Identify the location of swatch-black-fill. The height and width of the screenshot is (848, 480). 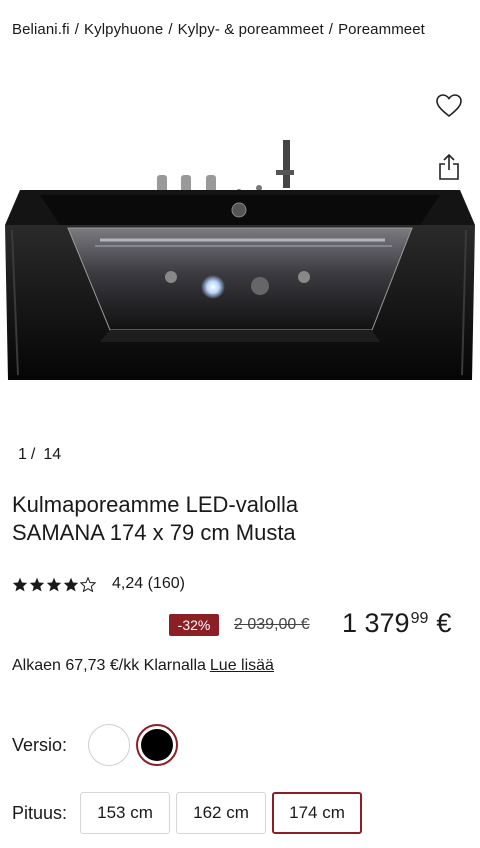
(157, 745).